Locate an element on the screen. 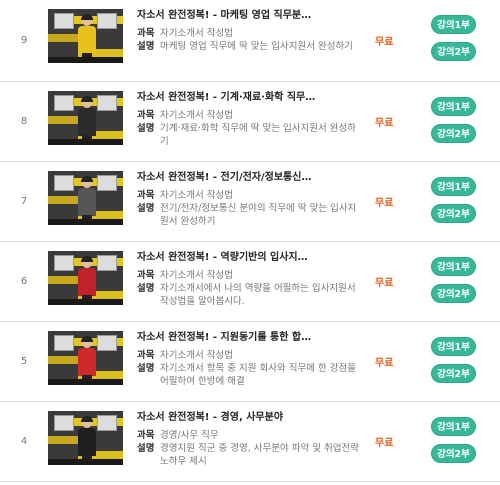 The width and height of the screenshot is (500, 485). lecture-number: 5 is located at coordinates (24, 361).